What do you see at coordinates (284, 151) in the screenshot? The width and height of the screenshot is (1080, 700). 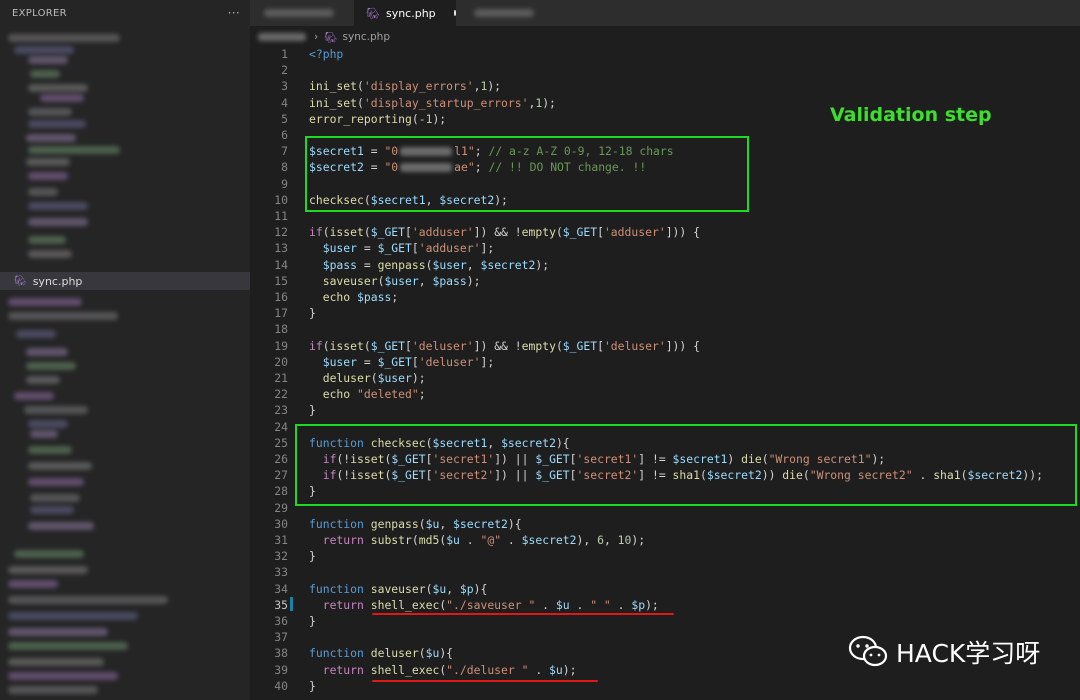 I see `line-number: 7` at bounding box center [284, 151].